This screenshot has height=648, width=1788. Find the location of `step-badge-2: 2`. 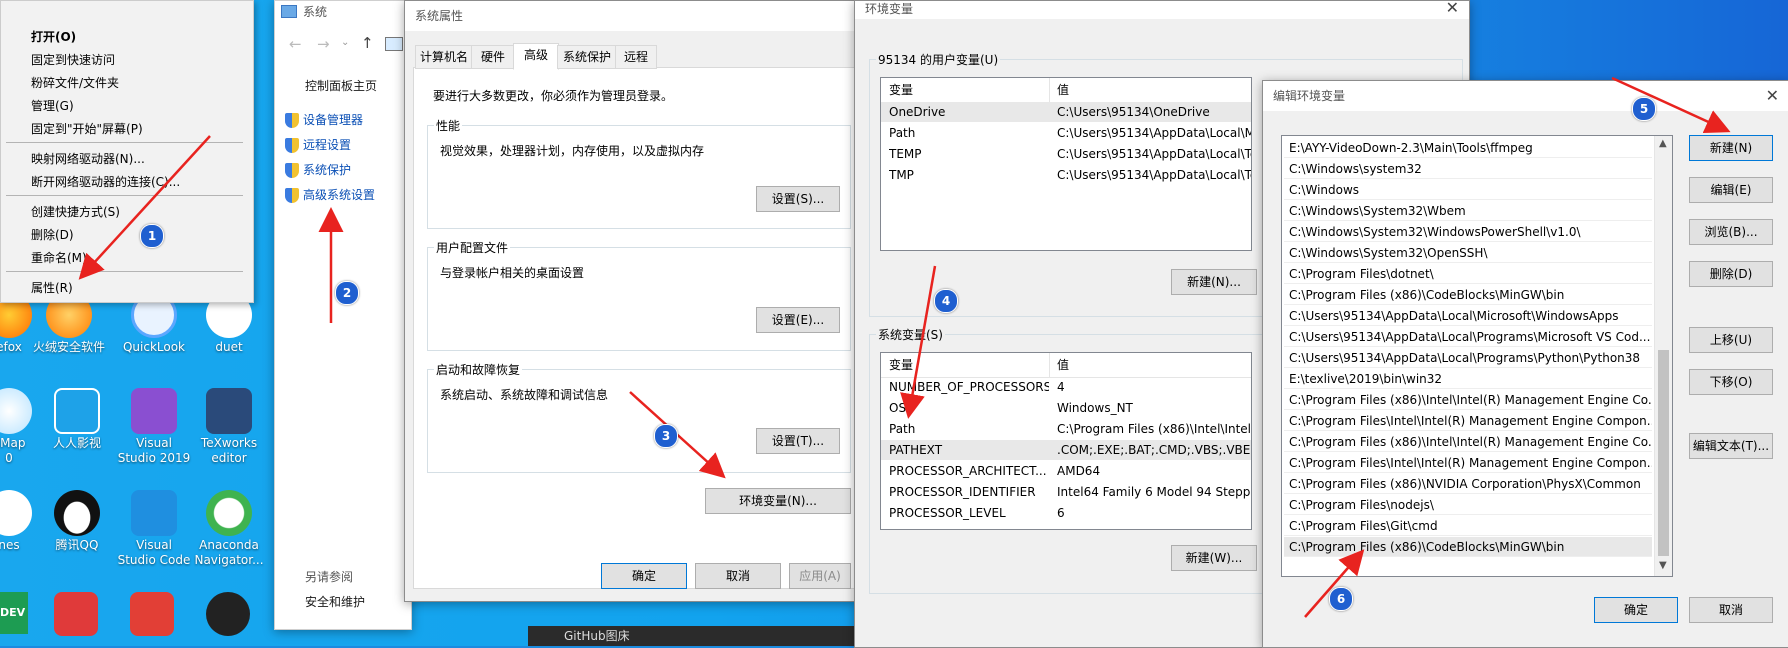

step-badge-2: 2 is located at coordinates (347, 293).